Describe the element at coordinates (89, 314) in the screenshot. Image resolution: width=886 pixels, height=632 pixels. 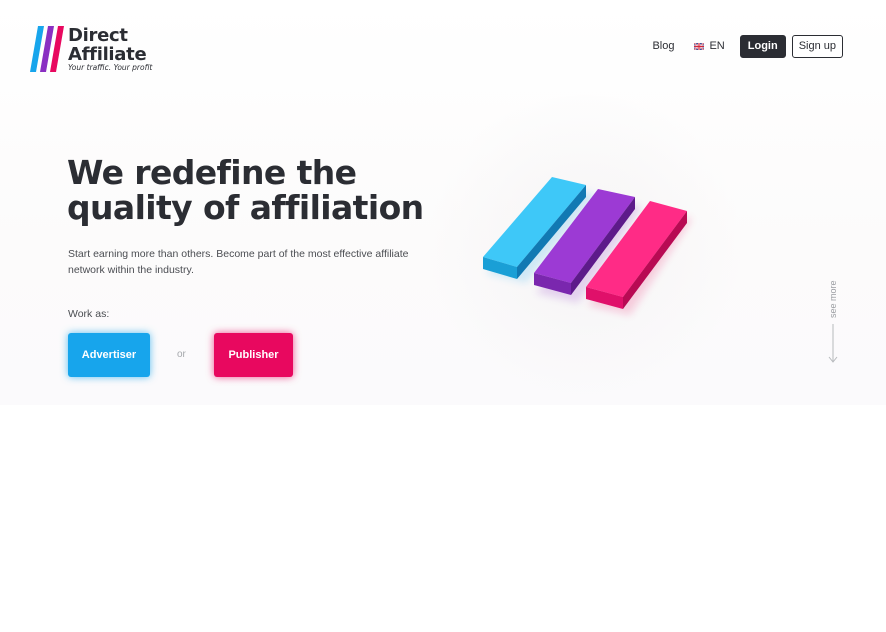
I see `work-as-label: Work as:` at that location.